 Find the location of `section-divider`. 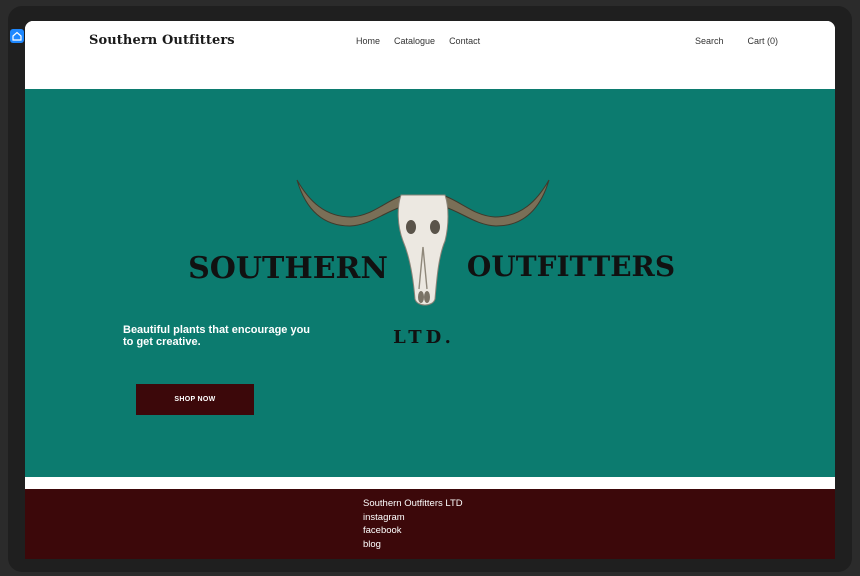

section-divider is located at coordinates (430, 483).